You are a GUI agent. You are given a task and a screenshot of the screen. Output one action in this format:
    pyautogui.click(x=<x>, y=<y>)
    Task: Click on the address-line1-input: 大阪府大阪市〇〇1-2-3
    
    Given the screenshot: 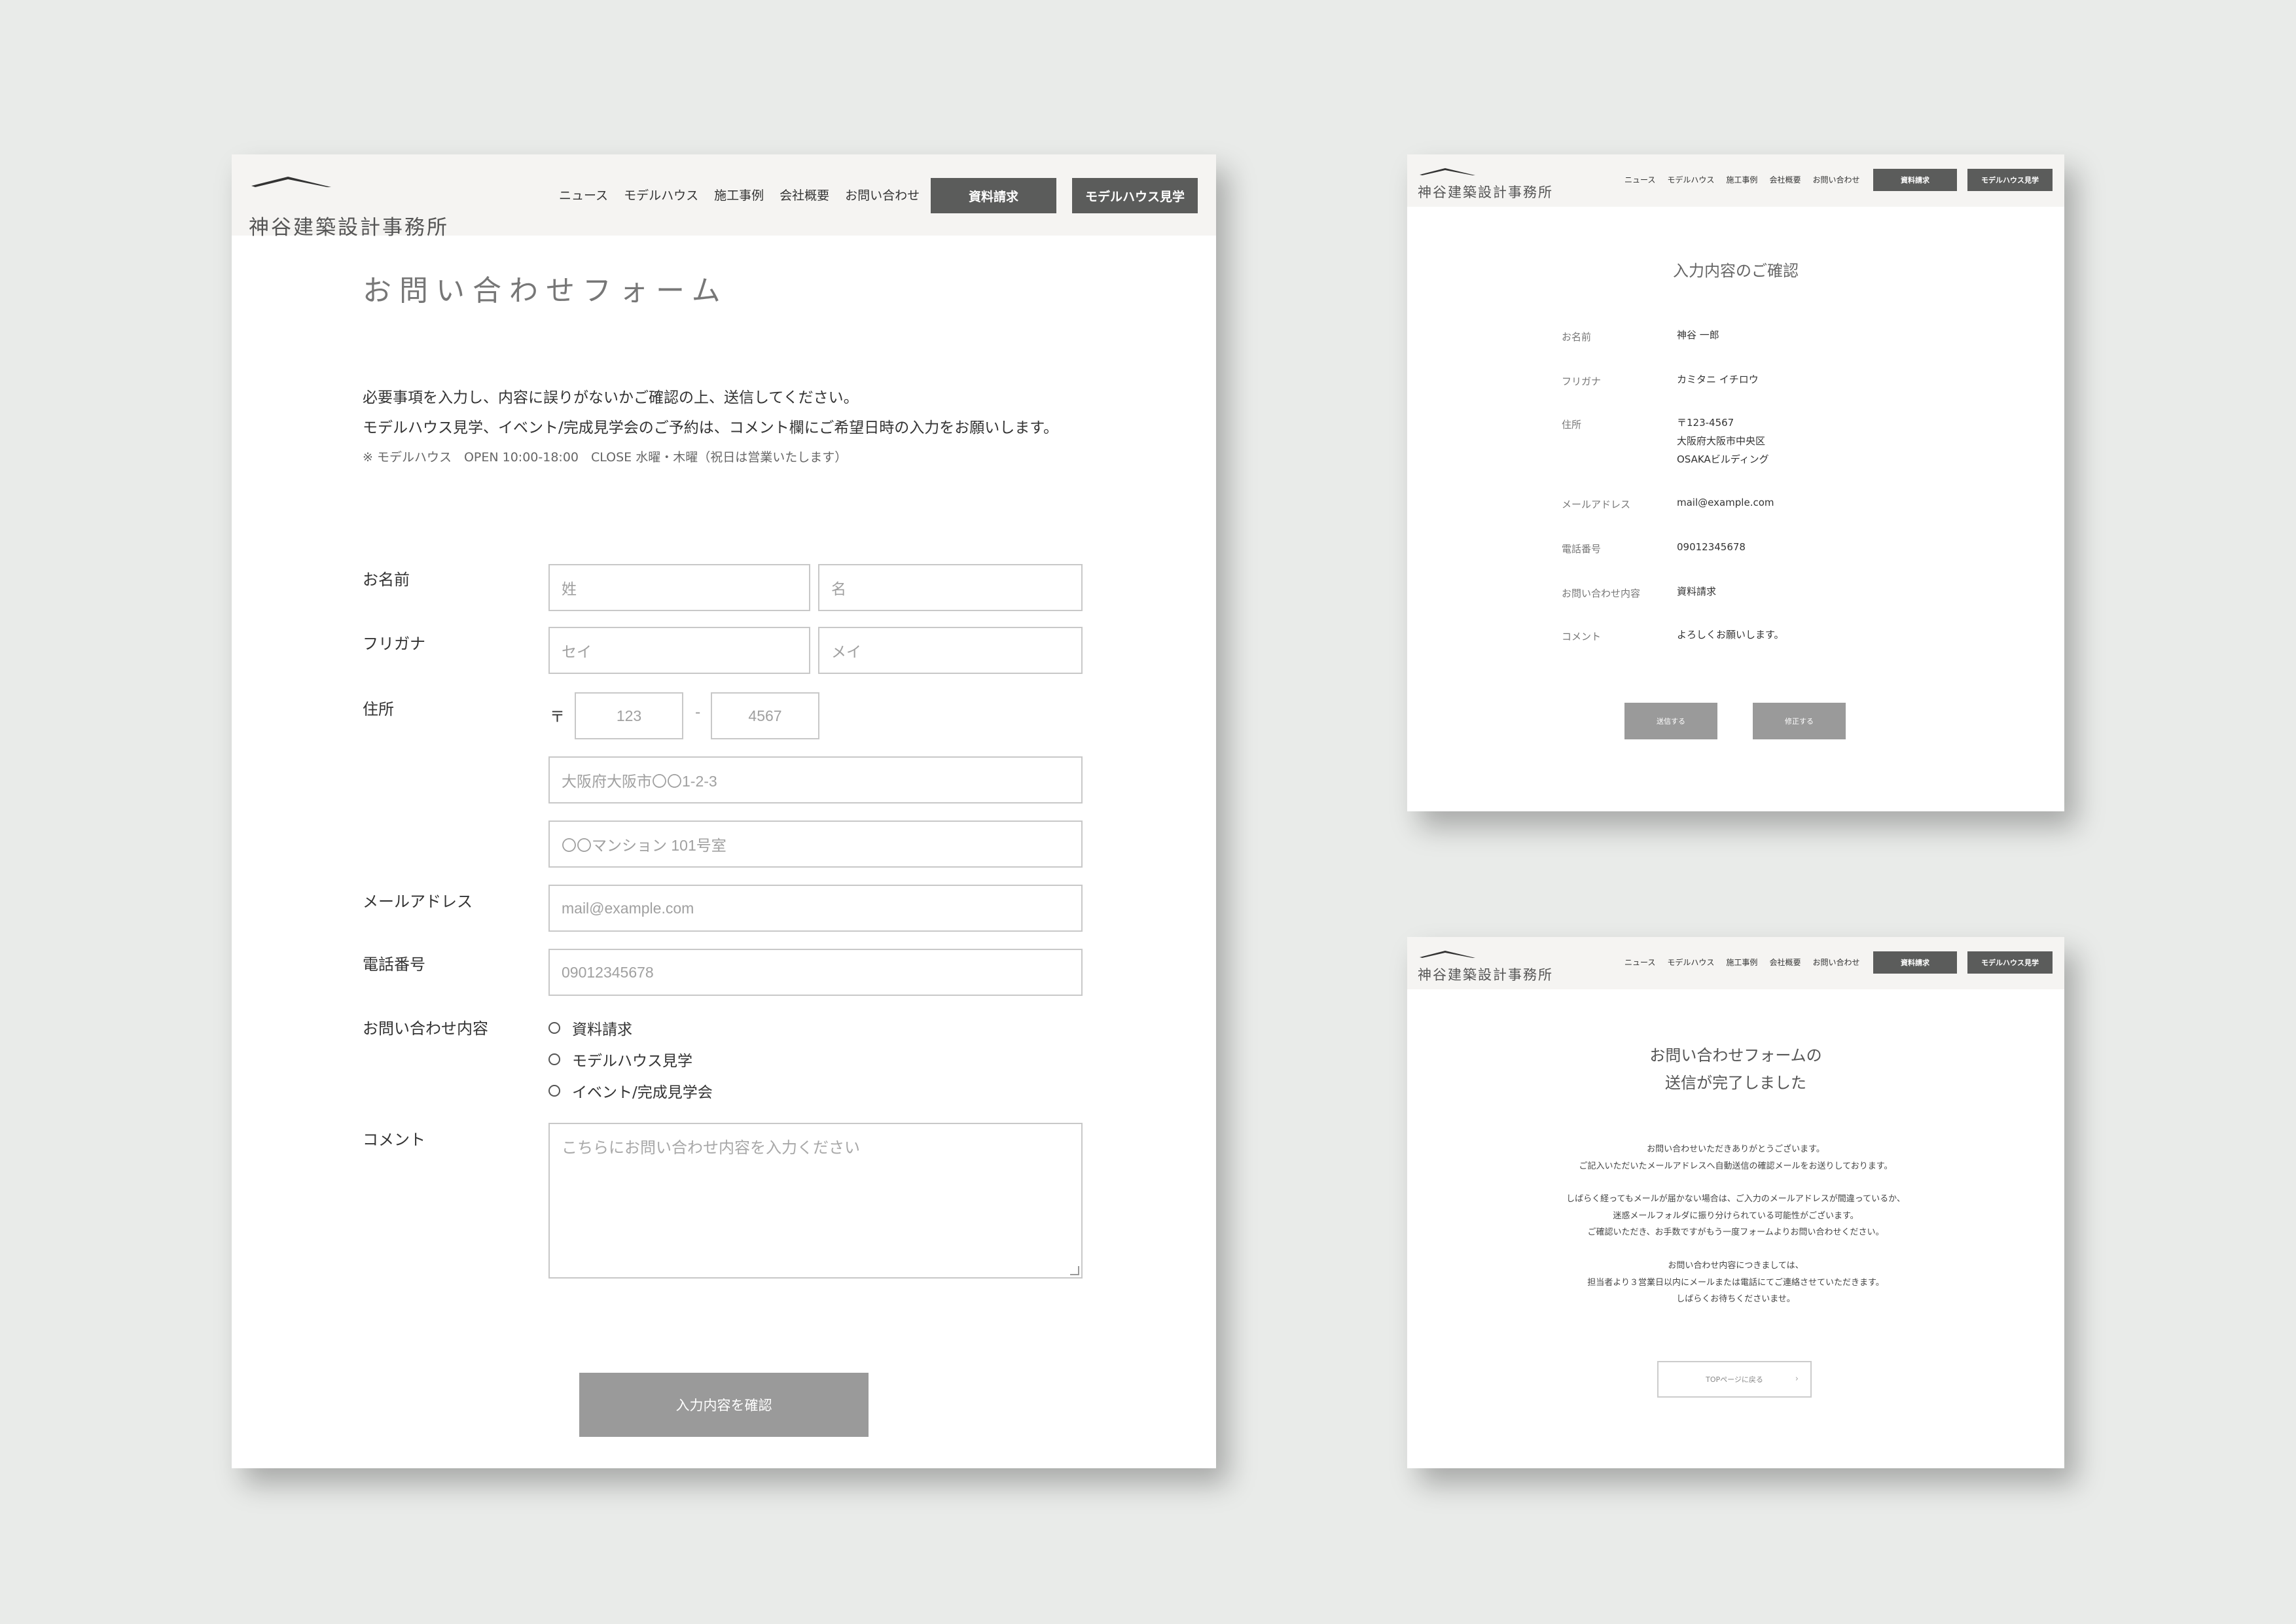 What is the action you would take?
    pyautogui.click(x=815, y=779)
    